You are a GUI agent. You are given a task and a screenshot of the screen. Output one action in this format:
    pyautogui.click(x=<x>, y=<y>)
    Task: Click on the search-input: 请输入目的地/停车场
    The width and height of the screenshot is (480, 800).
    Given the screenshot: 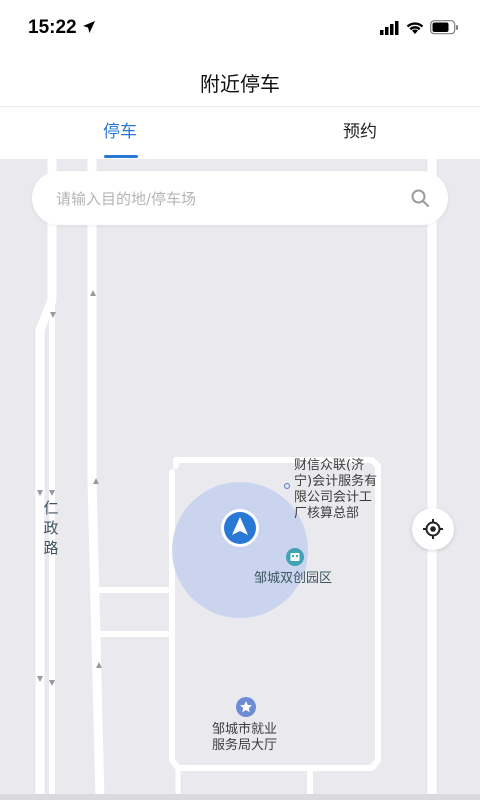 What is the action you would take?
    pyautogui.click(x=240, y=198)
    